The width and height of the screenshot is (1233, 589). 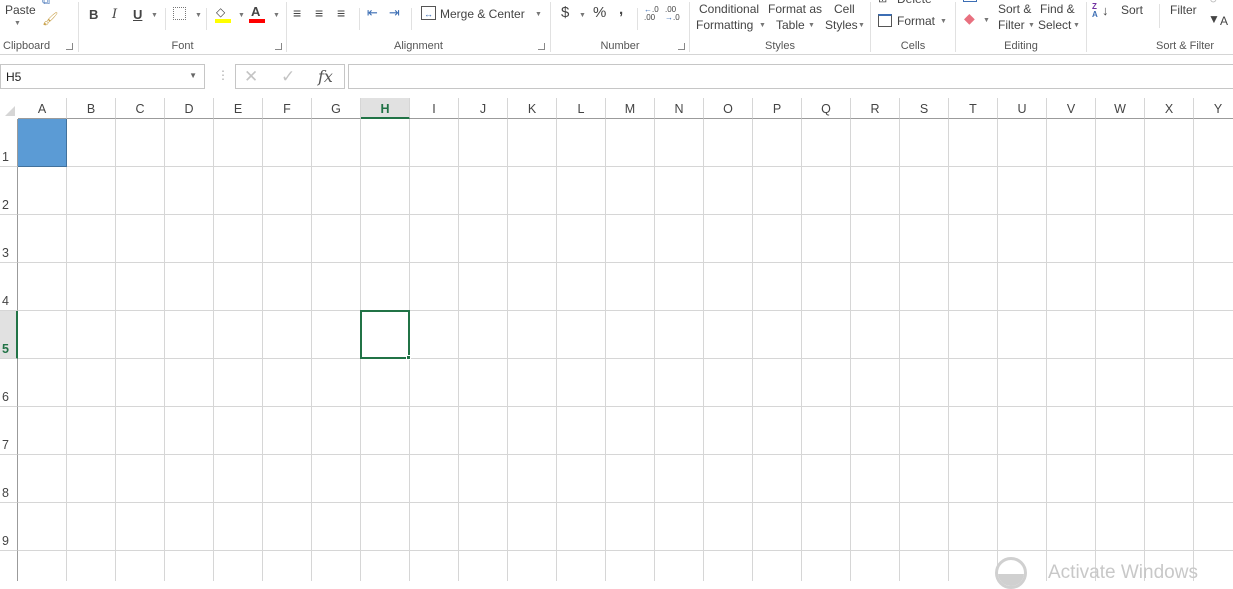 I want to click on font-color-icon: A, so click(x=255, y=12).